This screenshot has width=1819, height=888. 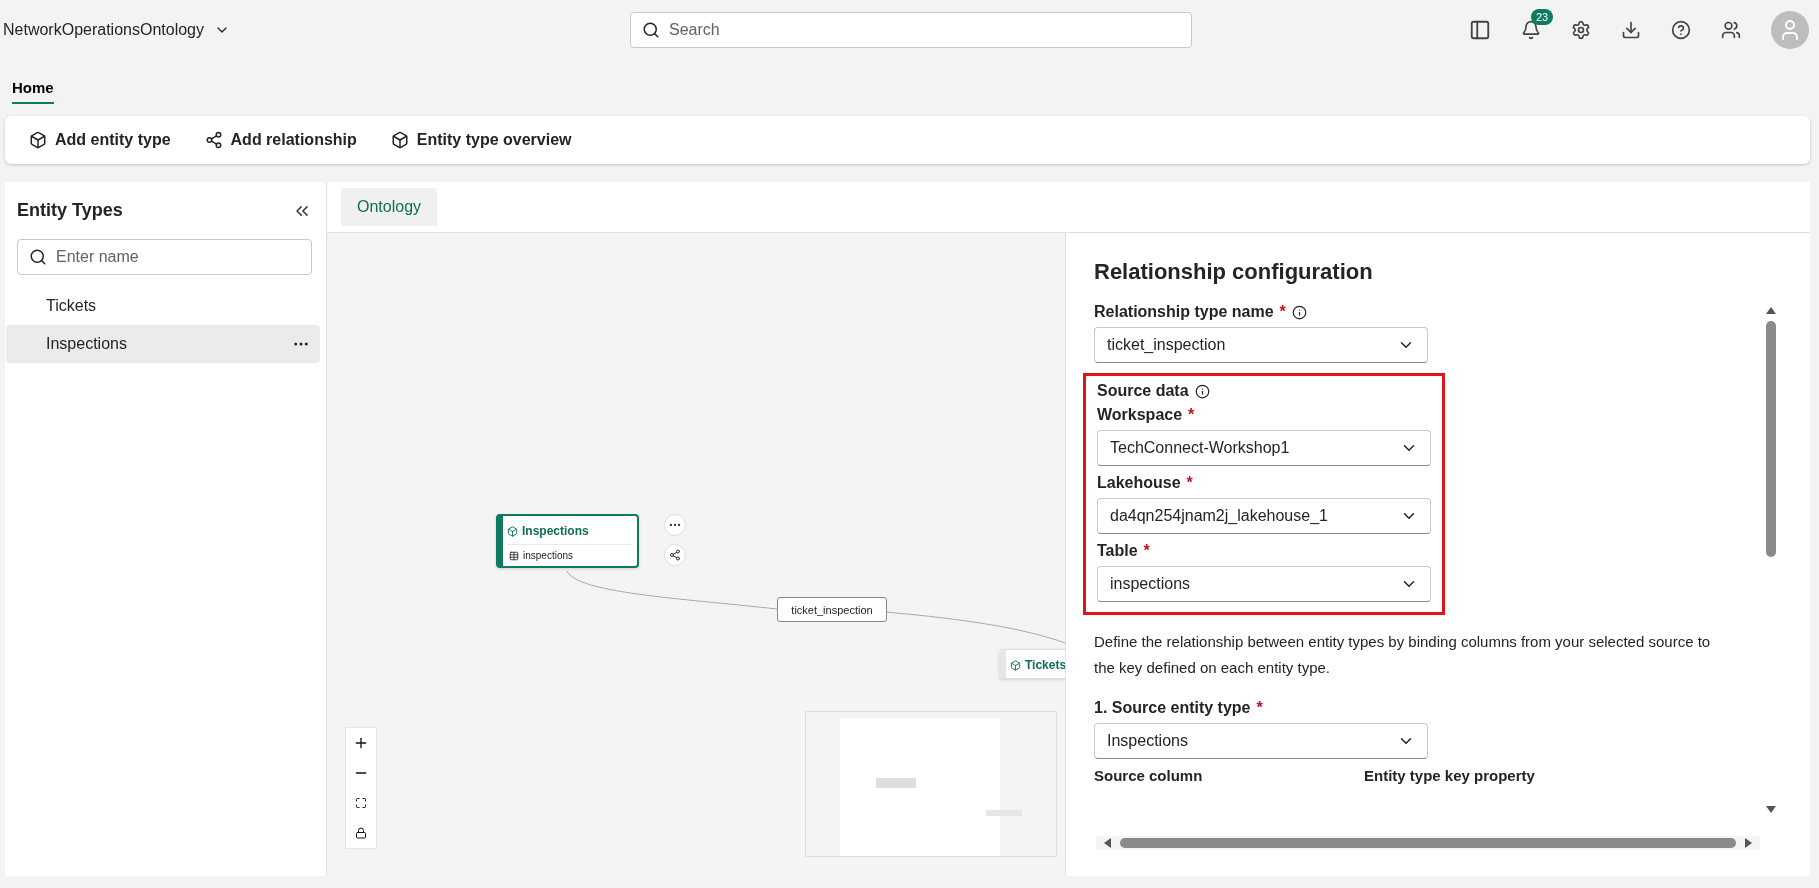 I want to click on section-label: Source data, so click(x=1143, y=391).